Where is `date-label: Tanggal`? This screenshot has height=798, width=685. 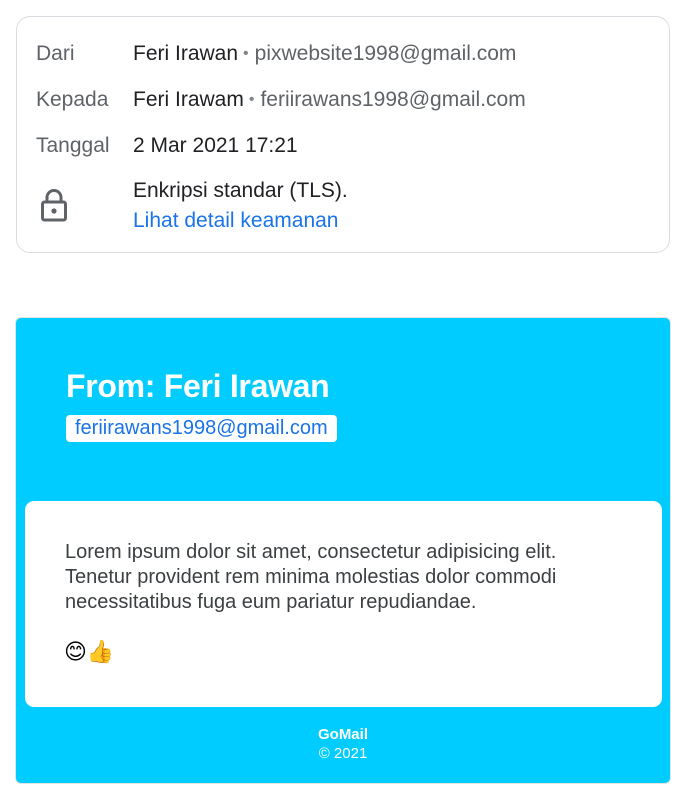
date-label: Tanggal is located at coordinates (73, 145).